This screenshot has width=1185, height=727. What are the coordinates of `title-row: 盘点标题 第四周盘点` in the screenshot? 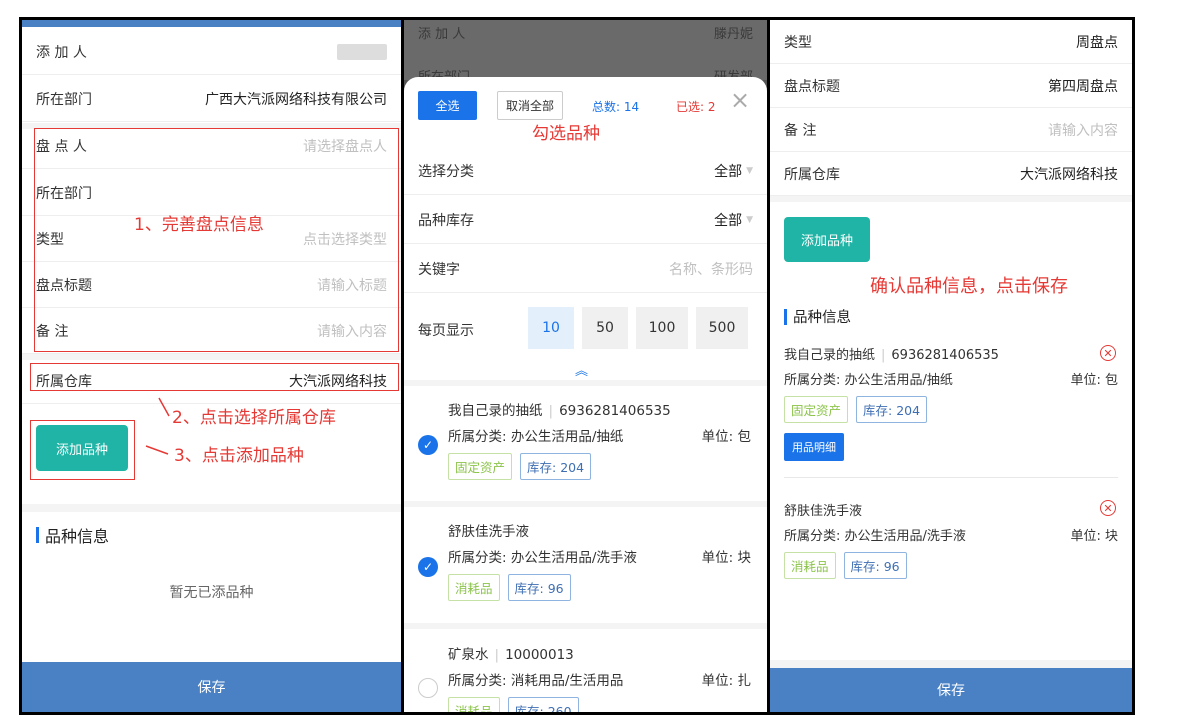 It's located at (951, 86).